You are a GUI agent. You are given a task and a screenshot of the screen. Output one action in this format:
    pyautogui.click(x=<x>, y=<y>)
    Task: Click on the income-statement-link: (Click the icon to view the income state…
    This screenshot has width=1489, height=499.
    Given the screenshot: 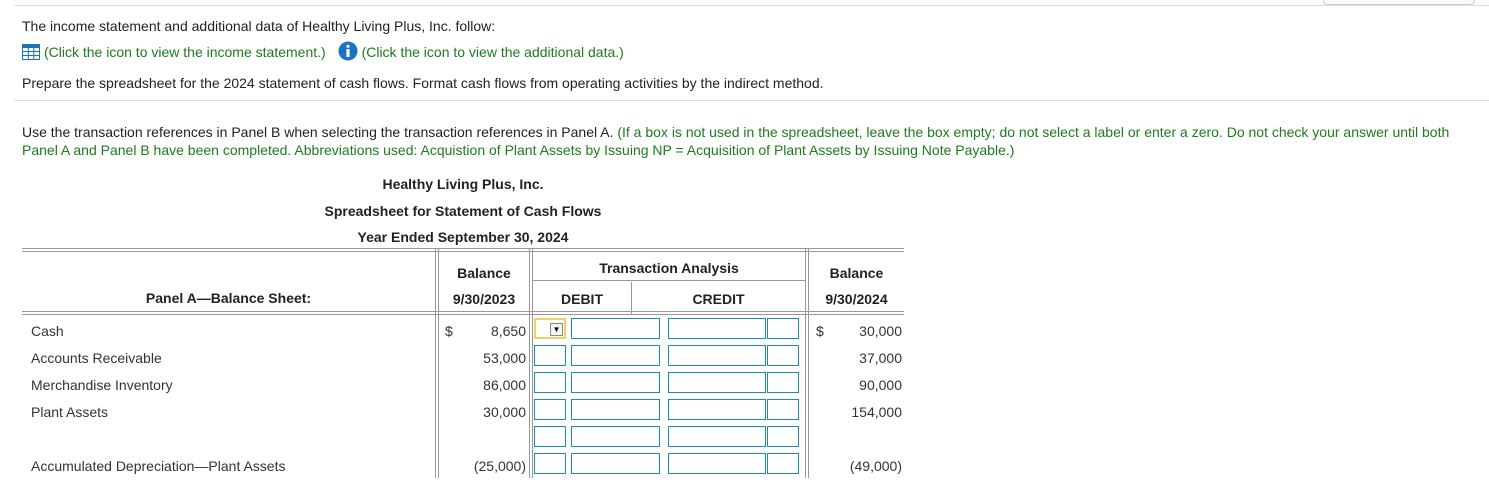 What is the action you would take?
    pyautogui.click(x=185, y=52)
    